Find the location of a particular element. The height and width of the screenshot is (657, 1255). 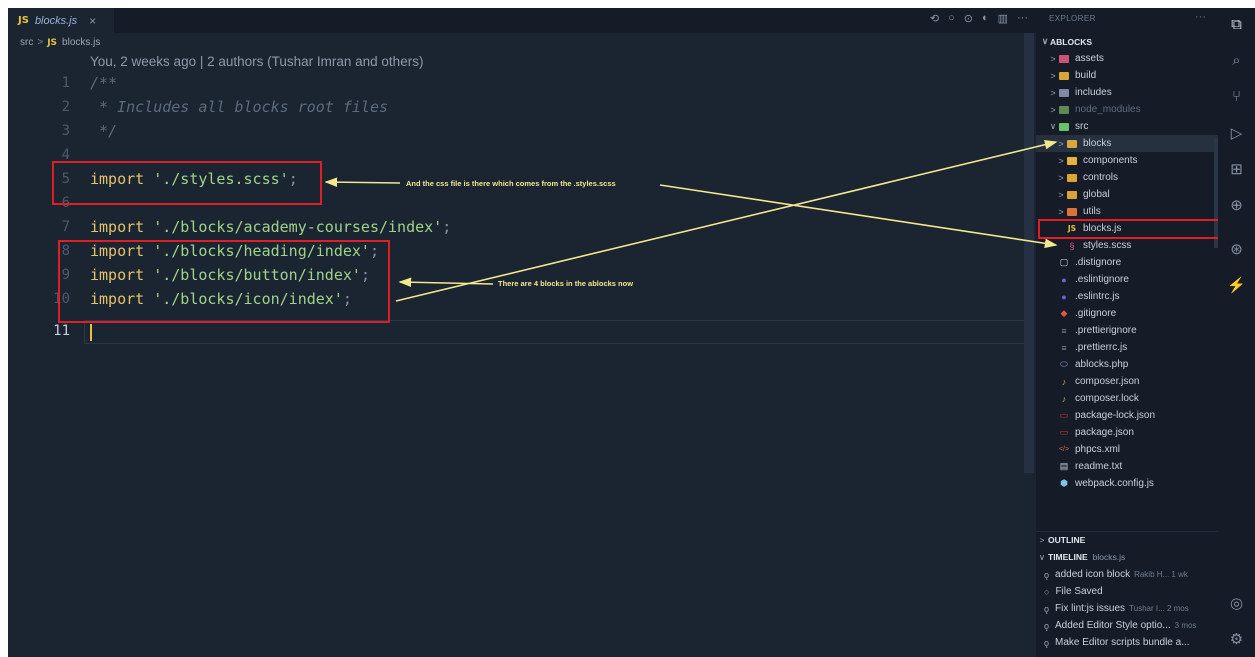

tree-file-phpcs-xml: </> phpcs.xml is located at coordinates (1089, 449).